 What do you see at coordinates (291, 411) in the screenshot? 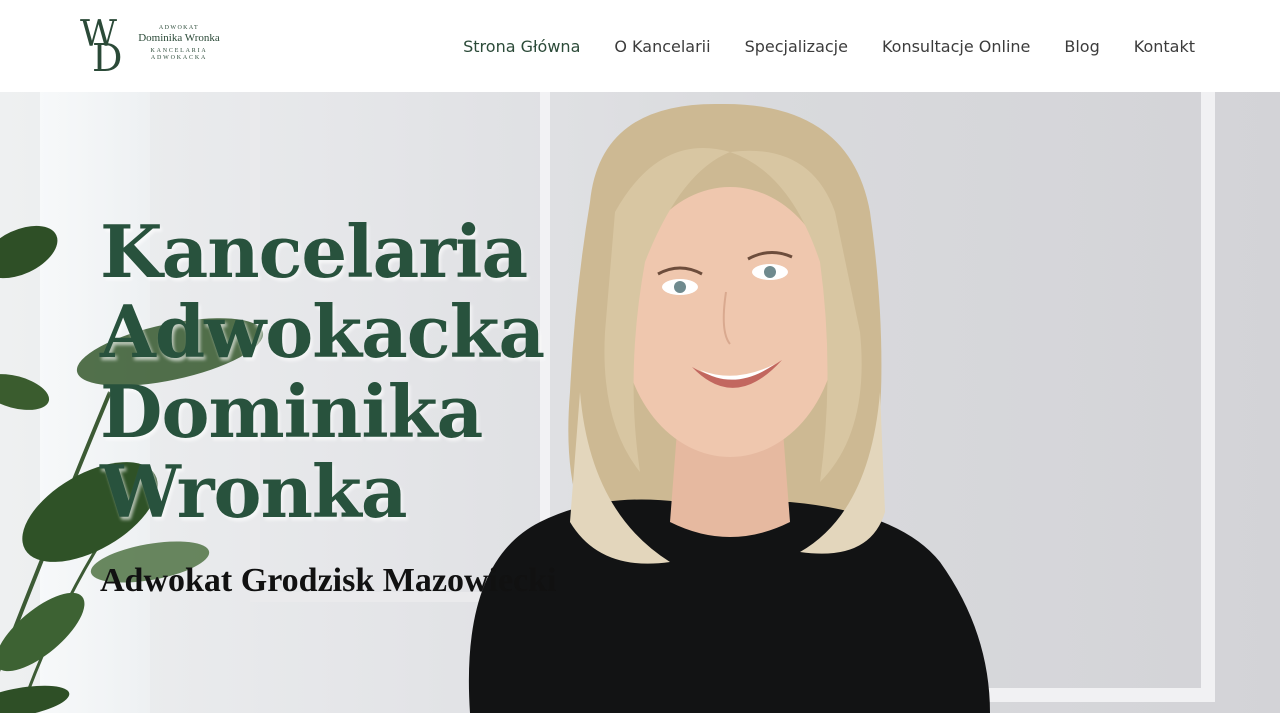
I see `hero-title-line: Dominika` at bounding box center [291, 411].